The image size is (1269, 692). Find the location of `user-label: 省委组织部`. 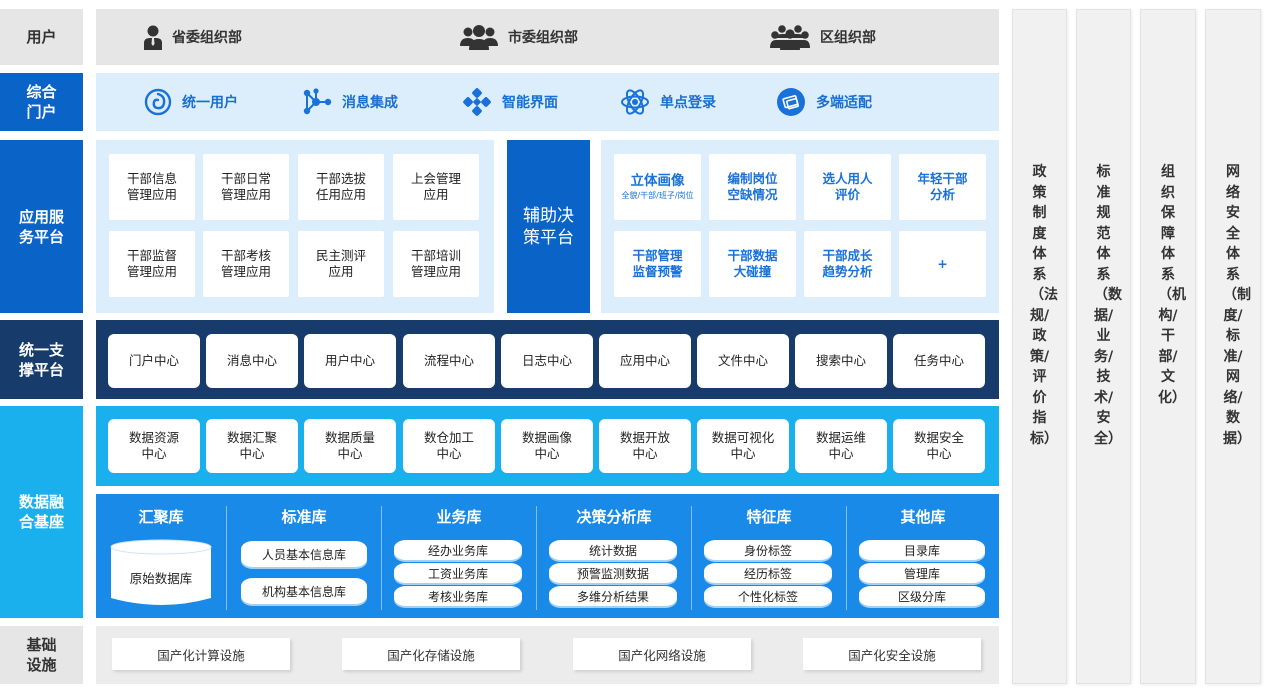

user-label: 省委组织部 is located at coordinates (207, 38).